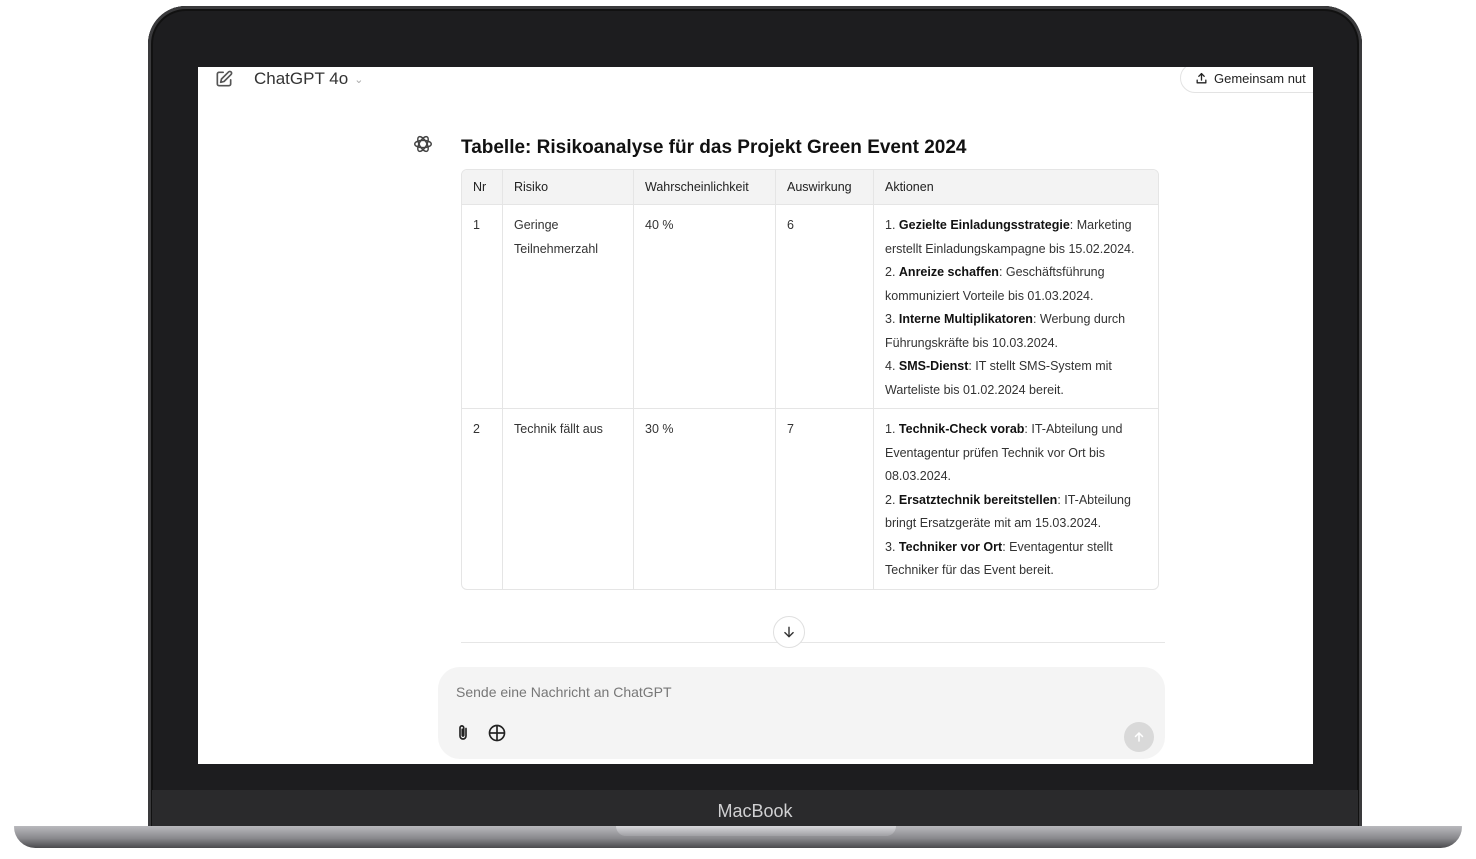  I want to click on composer-divider, so click(813, 642).